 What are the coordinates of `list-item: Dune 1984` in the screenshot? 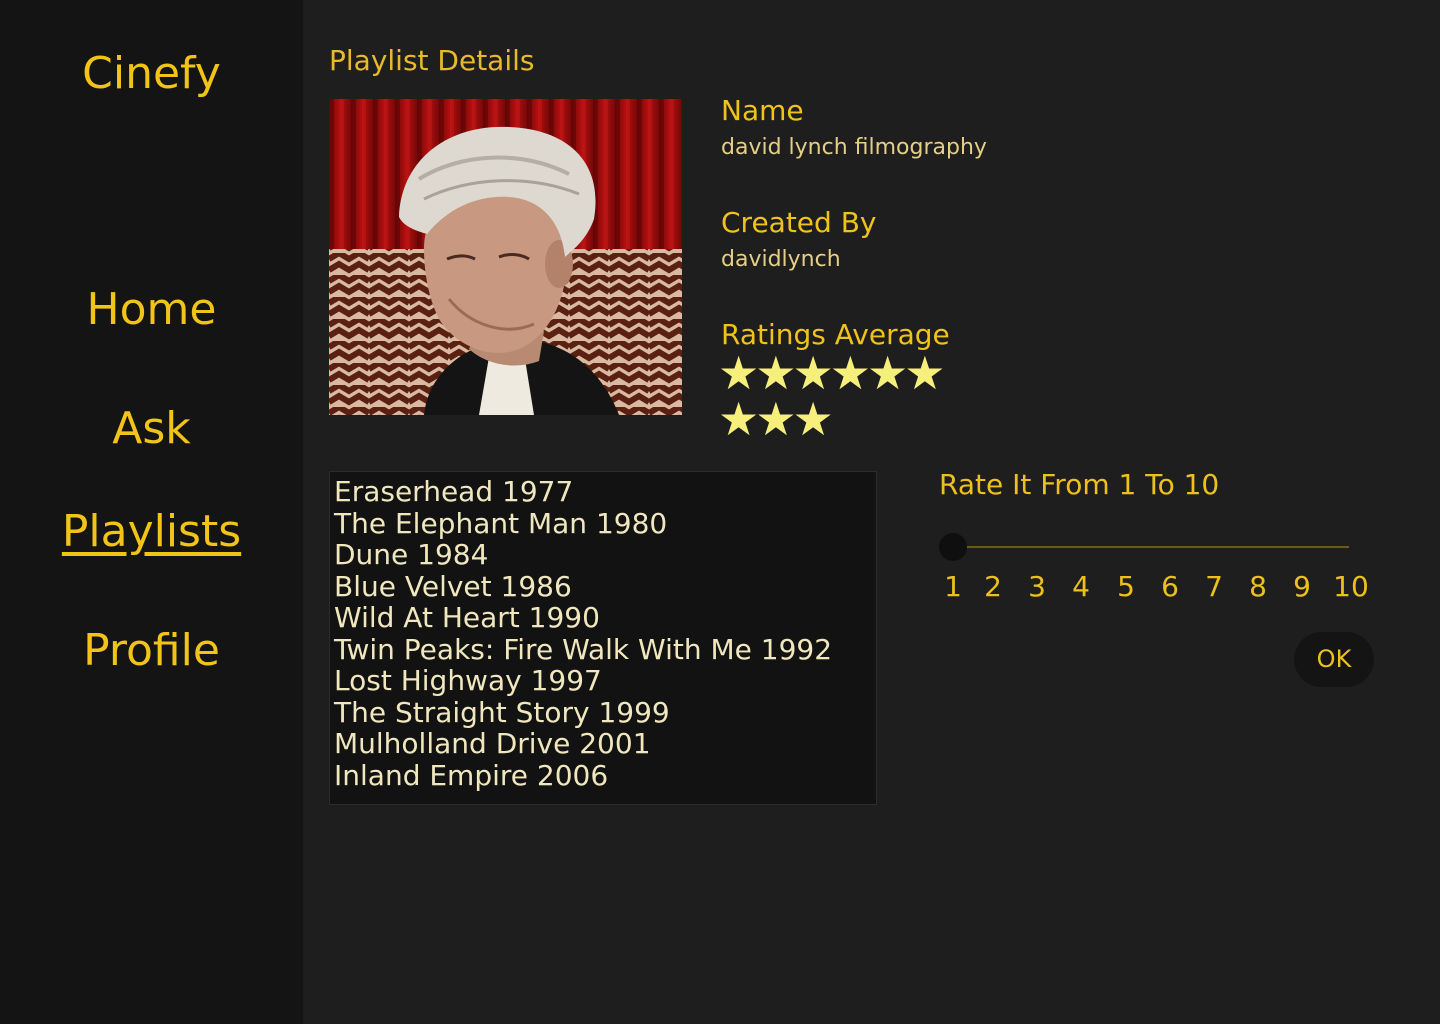 It's located at (605, 555).